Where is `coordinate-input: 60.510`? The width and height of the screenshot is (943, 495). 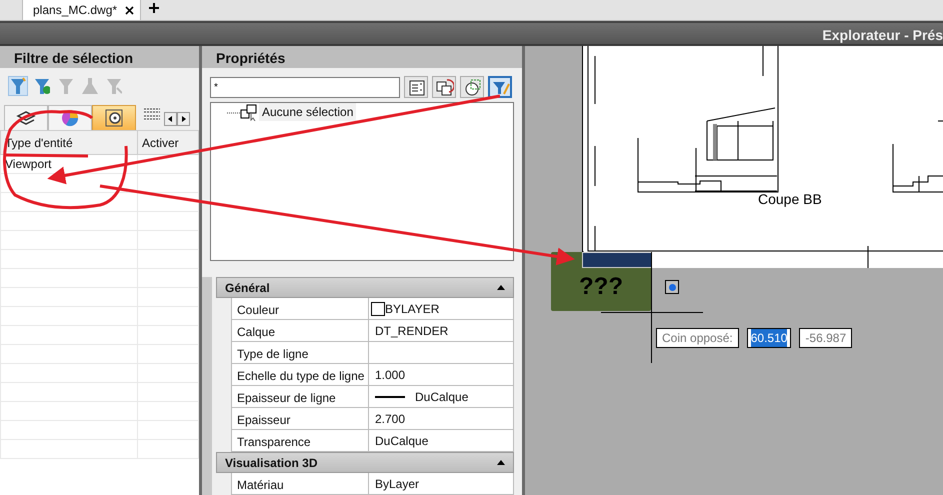 coordinate-input: 60.510 is located at coordinates (769, 338).